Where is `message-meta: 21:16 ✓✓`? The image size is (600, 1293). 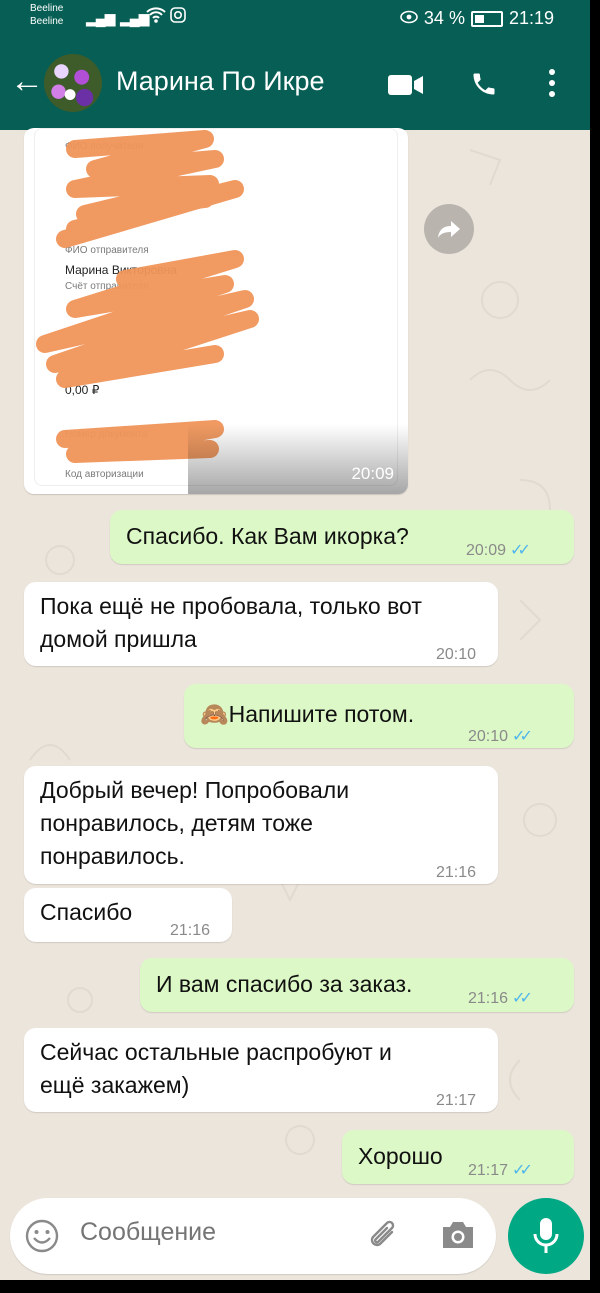 message-meta: 21:16 ✓✓ is located at coordinates (500, 998).